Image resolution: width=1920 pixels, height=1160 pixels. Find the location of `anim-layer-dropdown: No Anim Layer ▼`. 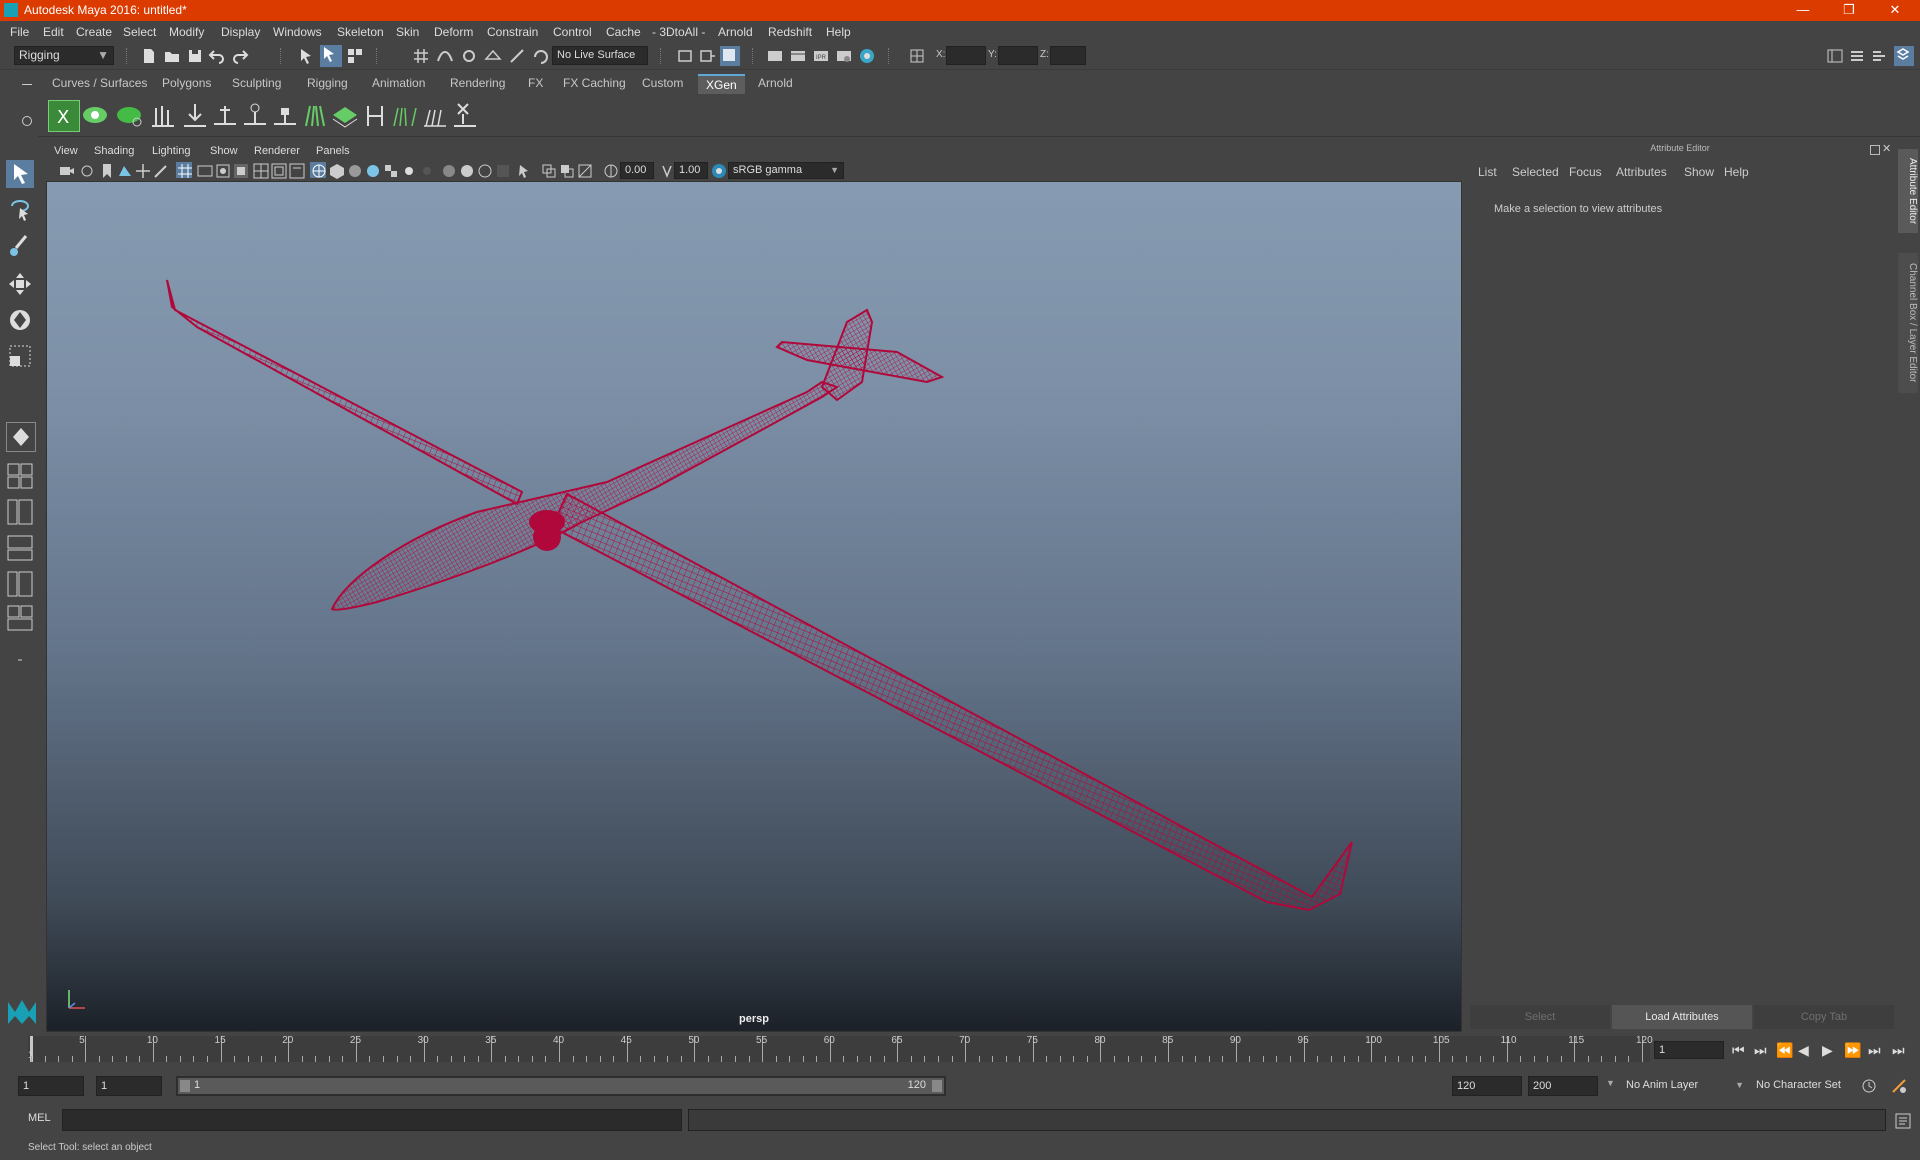

anim-layer-dropdown: No Anim Layer ▼ is located at coordinates (1685, 1086).